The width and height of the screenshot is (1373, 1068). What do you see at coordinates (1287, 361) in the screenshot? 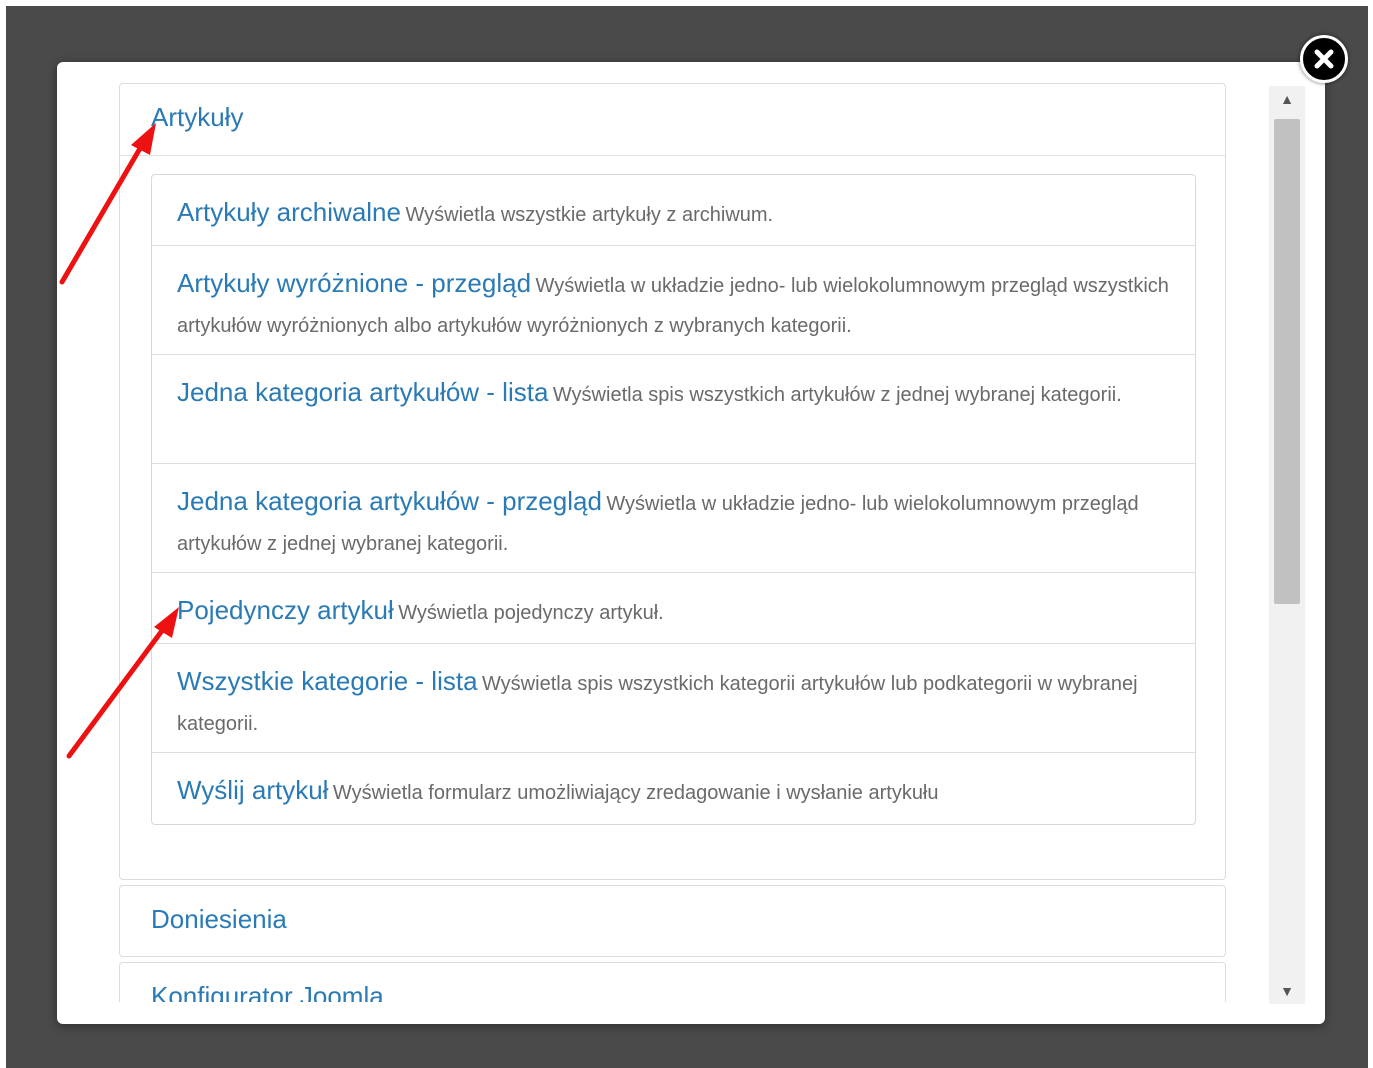
I see `scrollbar-thumb` at bounding box center [1287, 361].